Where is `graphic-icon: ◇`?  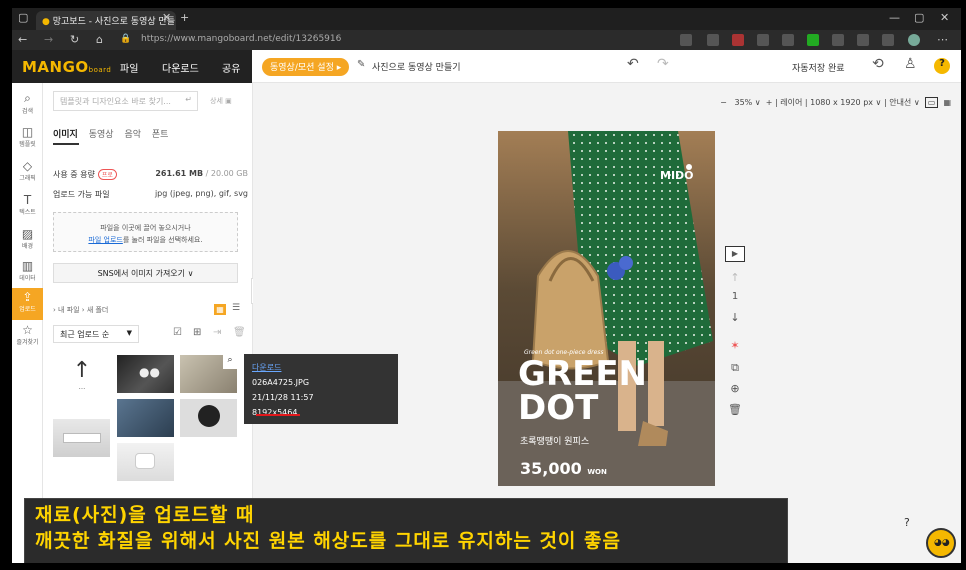
graphic-icon: ◇ is located at coordinates (27, 166).